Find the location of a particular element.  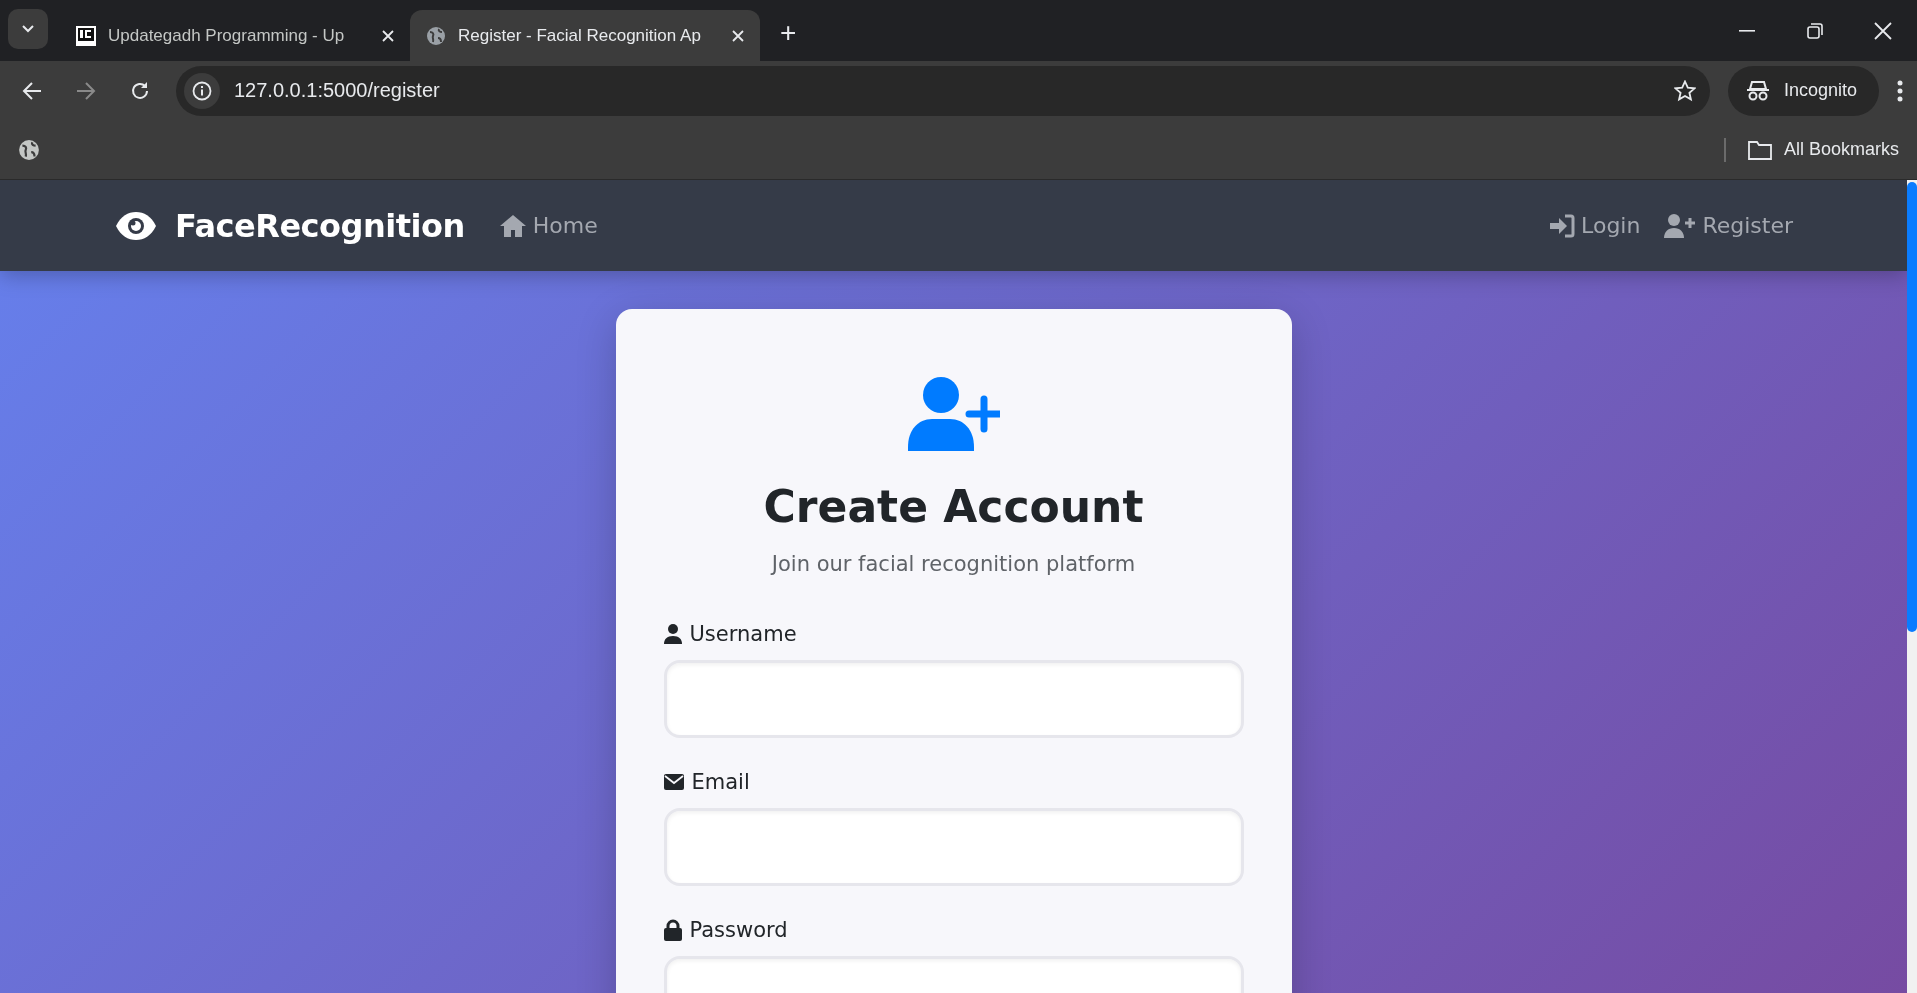

address-bar: 127.0.0.1:5000/register is located at coordinates (943, 90).